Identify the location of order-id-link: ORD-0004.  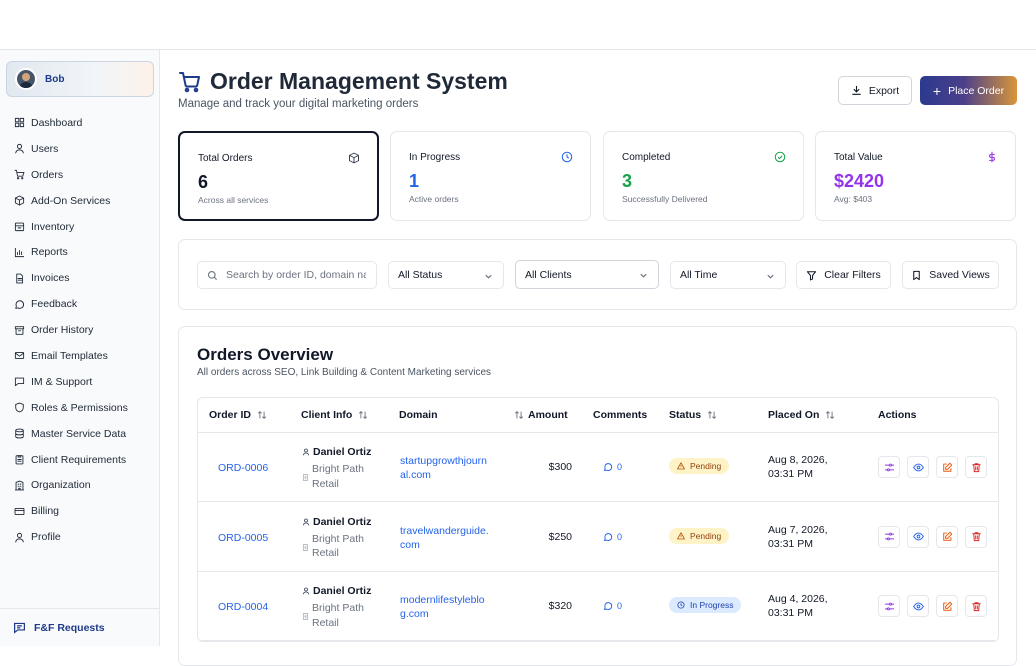
(243, 607).